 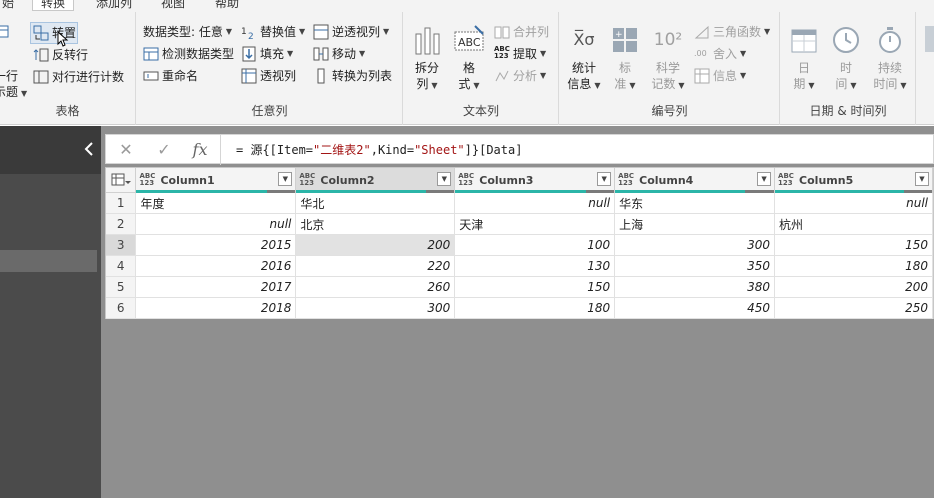 I want to click on use-first-row-headers-button: 一行 示题 ▼, so click(x=14, y=63).